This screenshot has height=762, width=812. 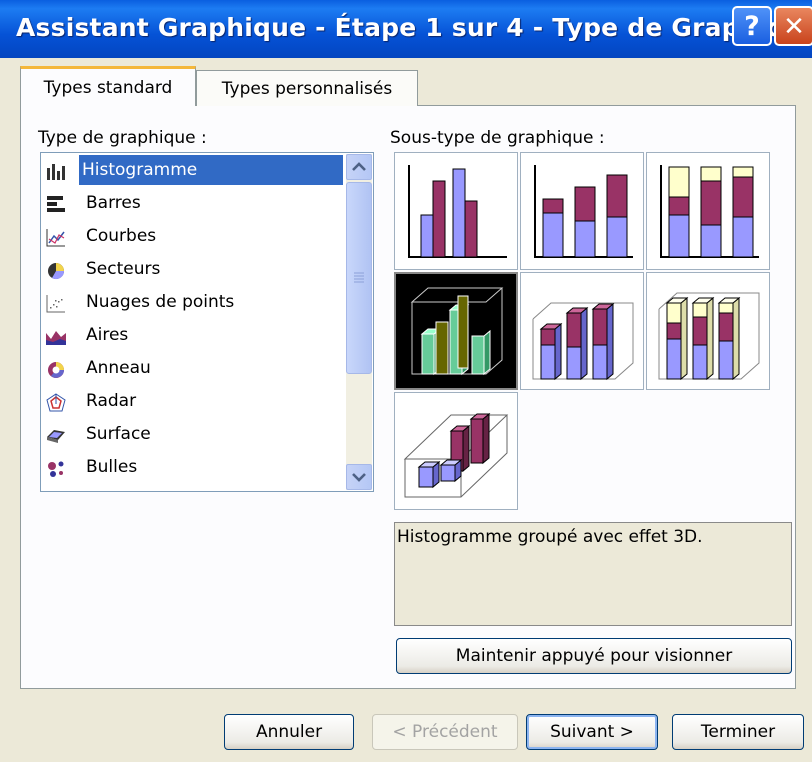 I want to click on 3d-clustered-column-icon, so click(x=457, y=331).